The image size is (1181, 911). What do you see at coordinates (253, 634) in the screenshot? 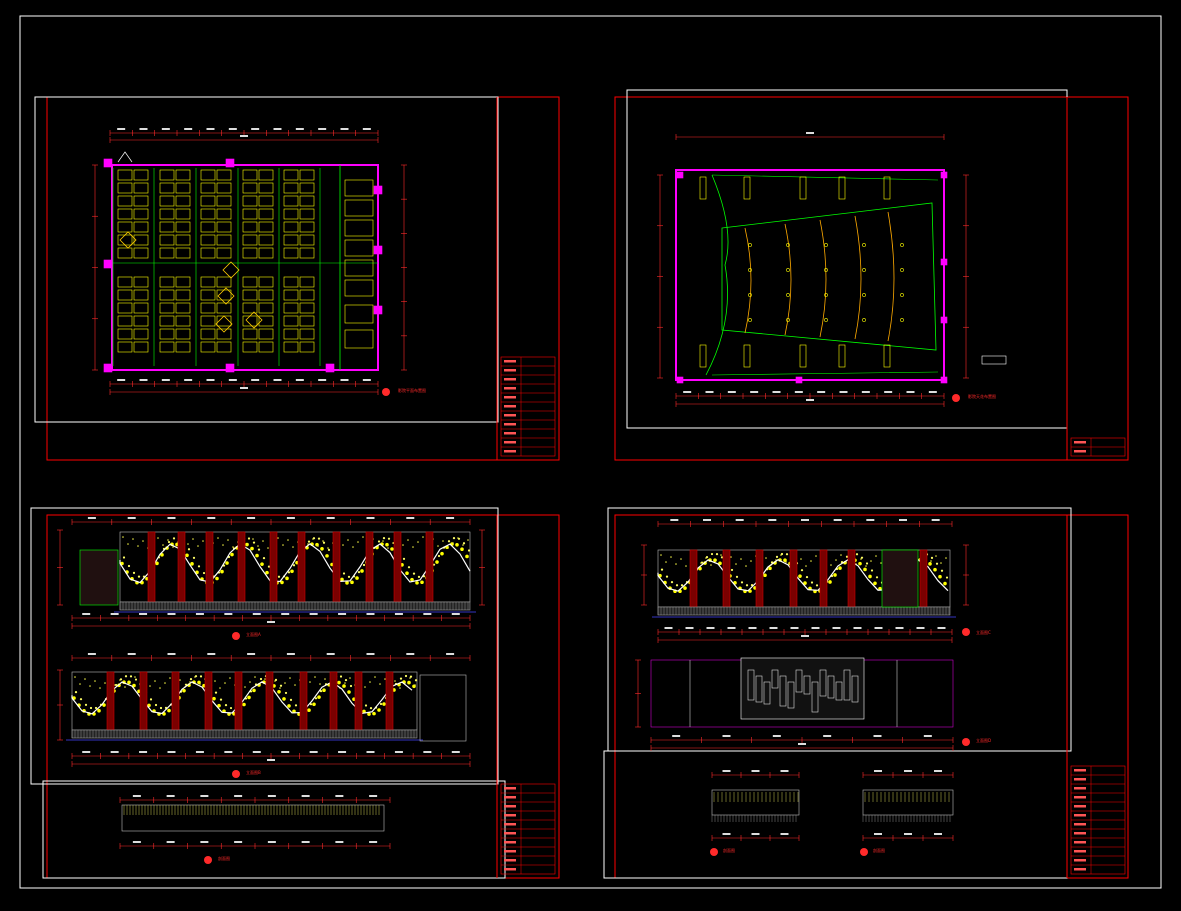
I see `caption-elevation-a: 立面图A` at bounding box center [253, 634].